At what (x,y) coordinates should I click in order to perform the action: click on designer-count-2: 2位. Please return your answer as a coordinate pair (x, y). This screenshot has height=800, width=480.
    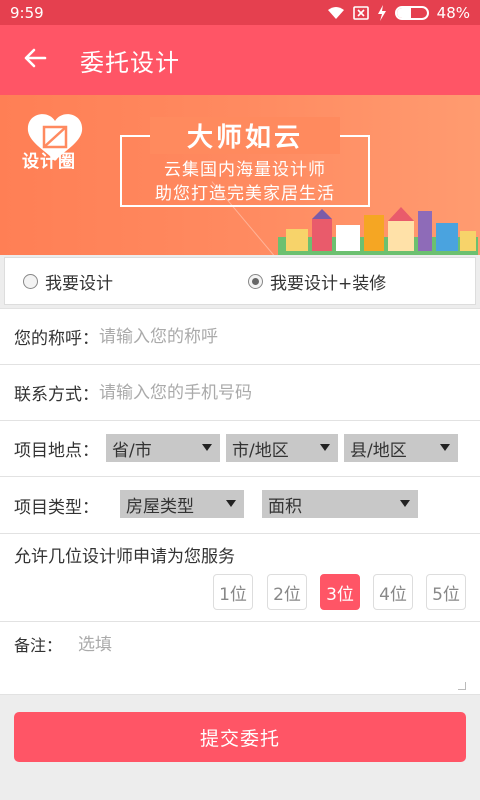
    Looking at the image, I should click on (287, 592).